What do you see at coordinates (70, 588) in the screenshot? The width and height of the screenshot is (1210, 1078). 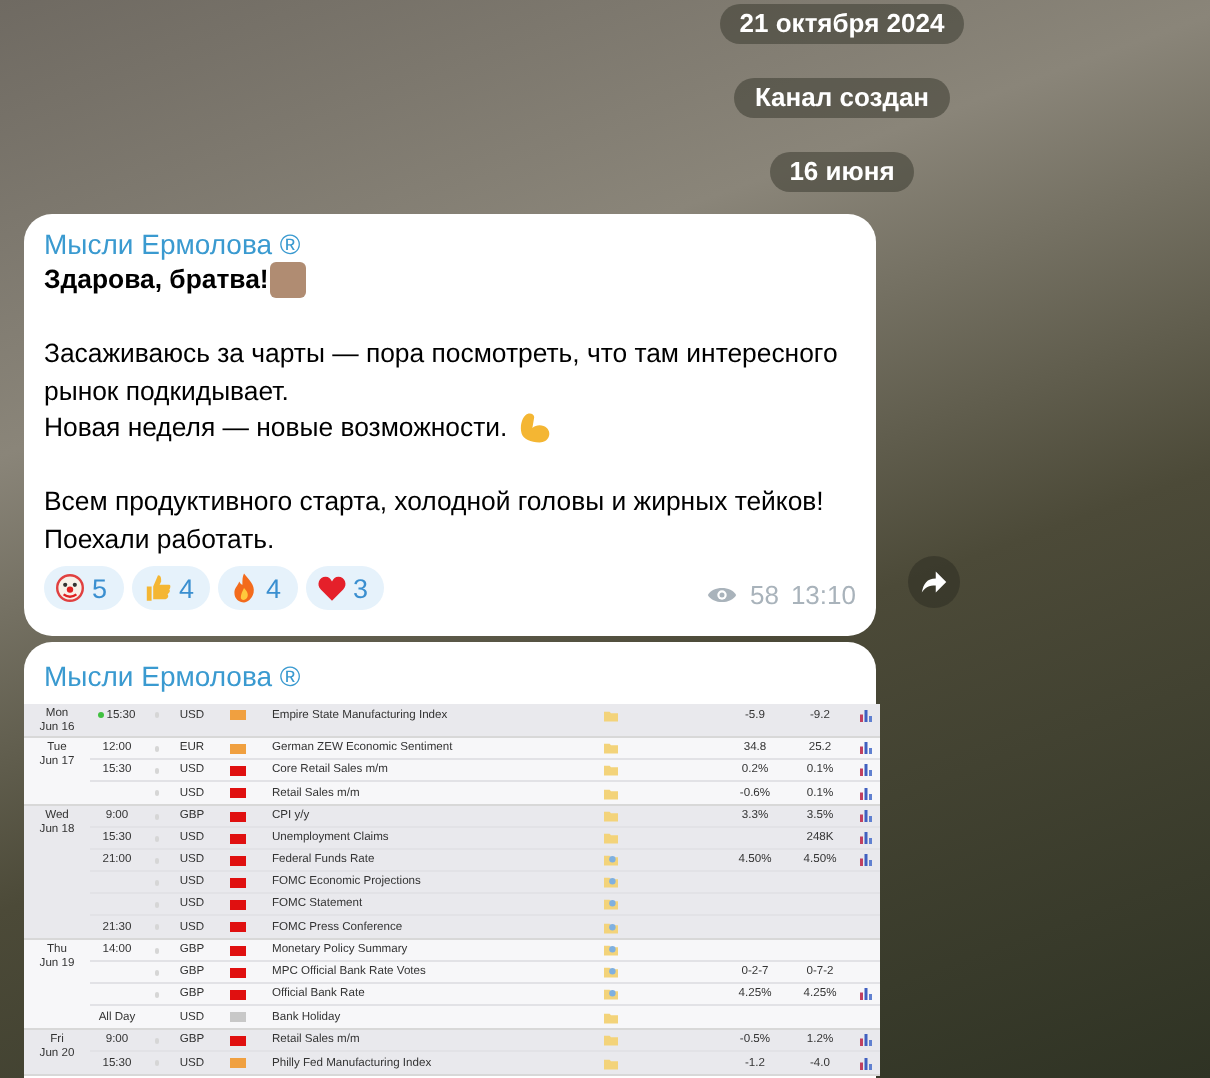 I see `clown-icon` at bounding box center [70, 588].